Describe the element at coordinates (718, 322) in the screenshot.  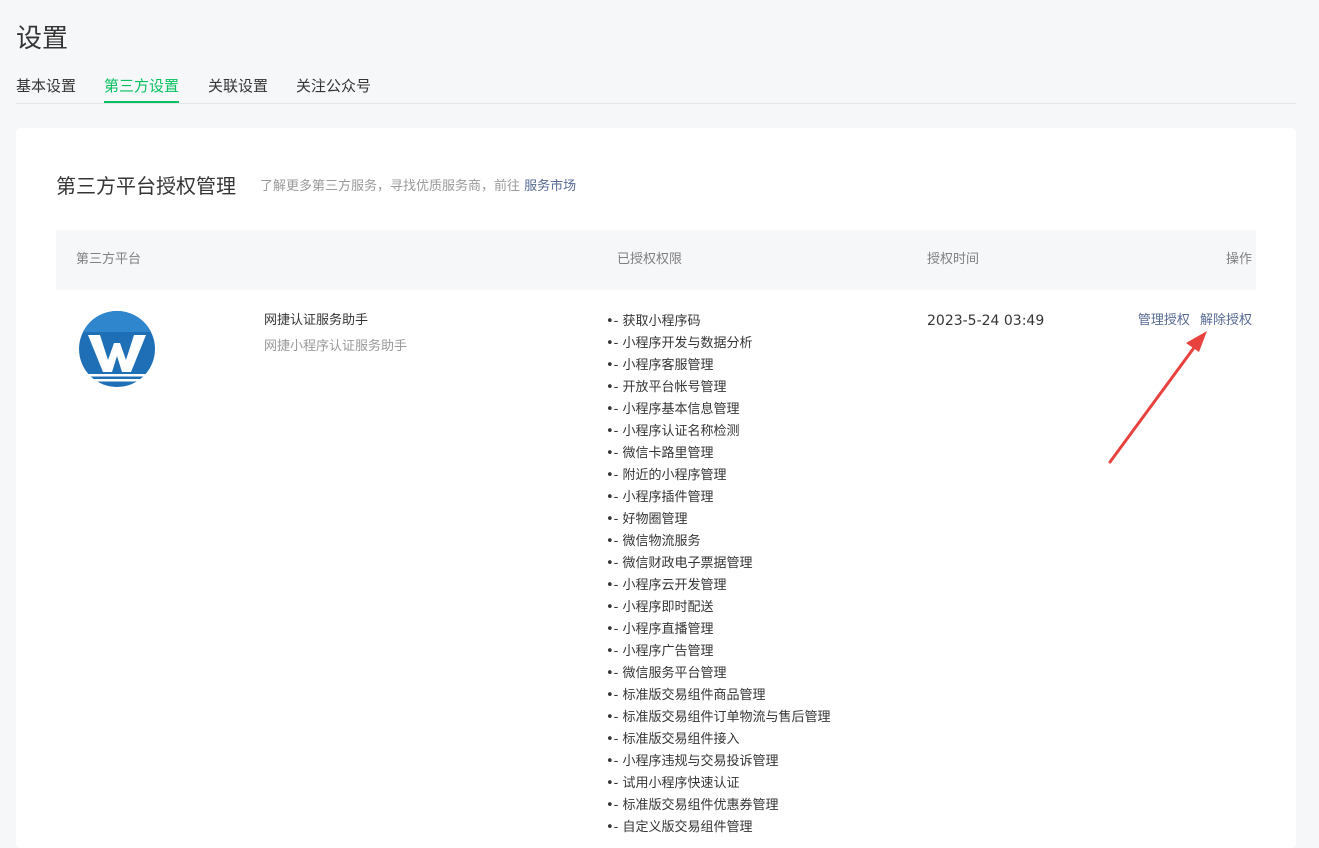
I see `permission-item: - 获取小程序码` at that location.